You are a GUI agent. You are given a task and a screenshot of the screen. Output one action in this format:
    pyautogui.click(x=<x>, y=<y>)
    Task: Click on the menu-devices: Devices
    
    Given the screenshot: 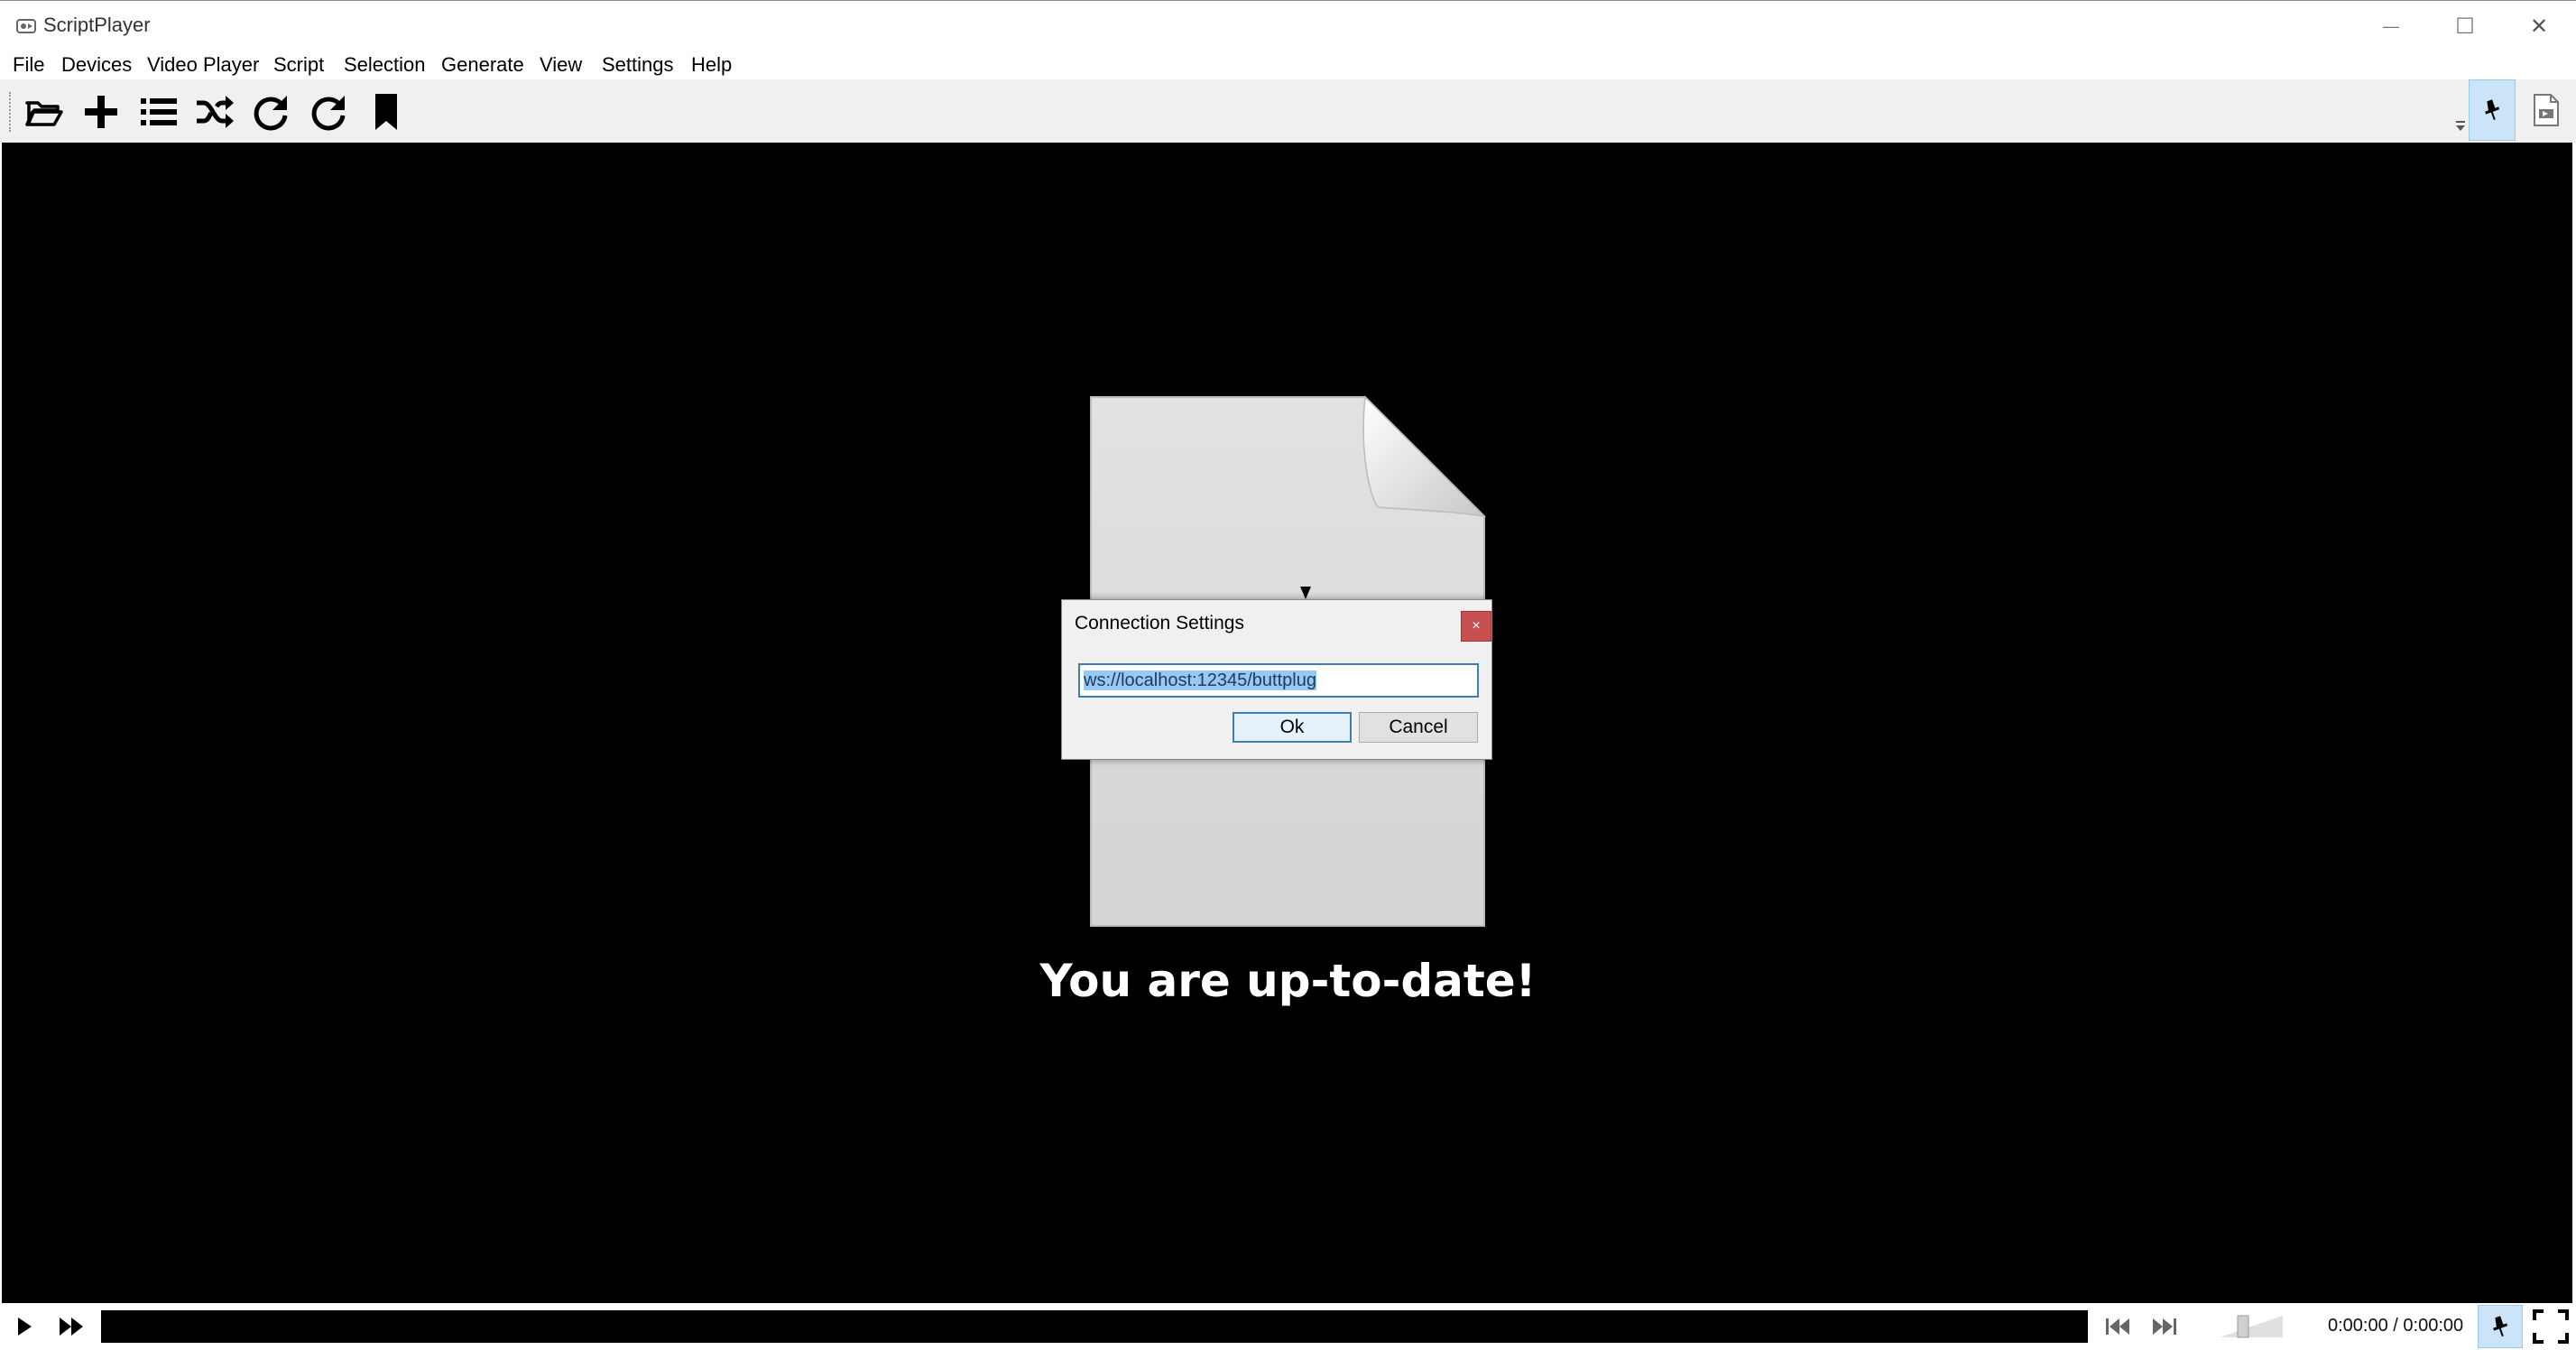 What is the action you would take?
    pyautogui.click(x=96, y=65)
    